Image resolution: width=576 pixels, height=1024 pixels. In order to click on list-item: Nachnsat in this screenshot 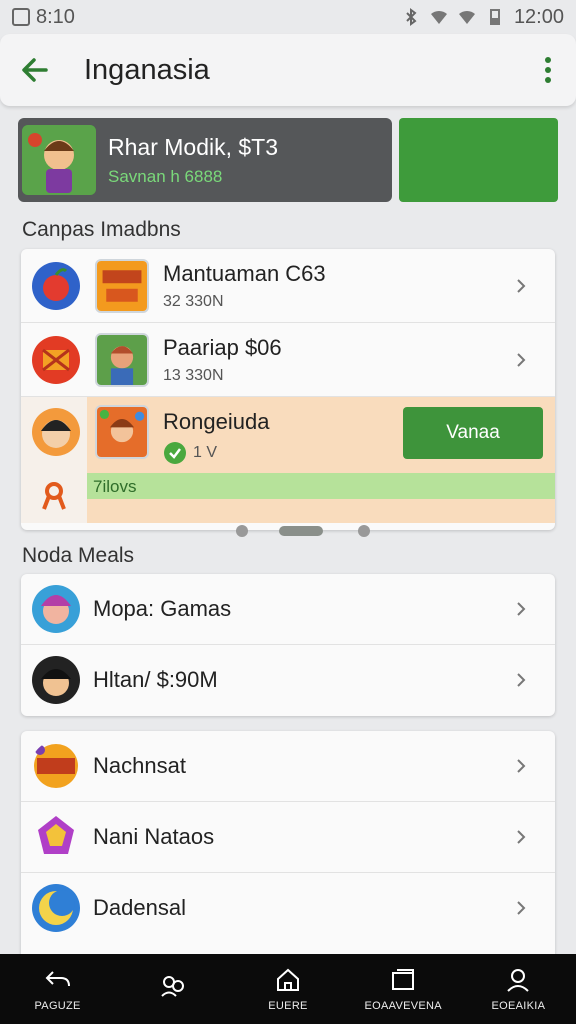, I will do `click(288, 766)`.